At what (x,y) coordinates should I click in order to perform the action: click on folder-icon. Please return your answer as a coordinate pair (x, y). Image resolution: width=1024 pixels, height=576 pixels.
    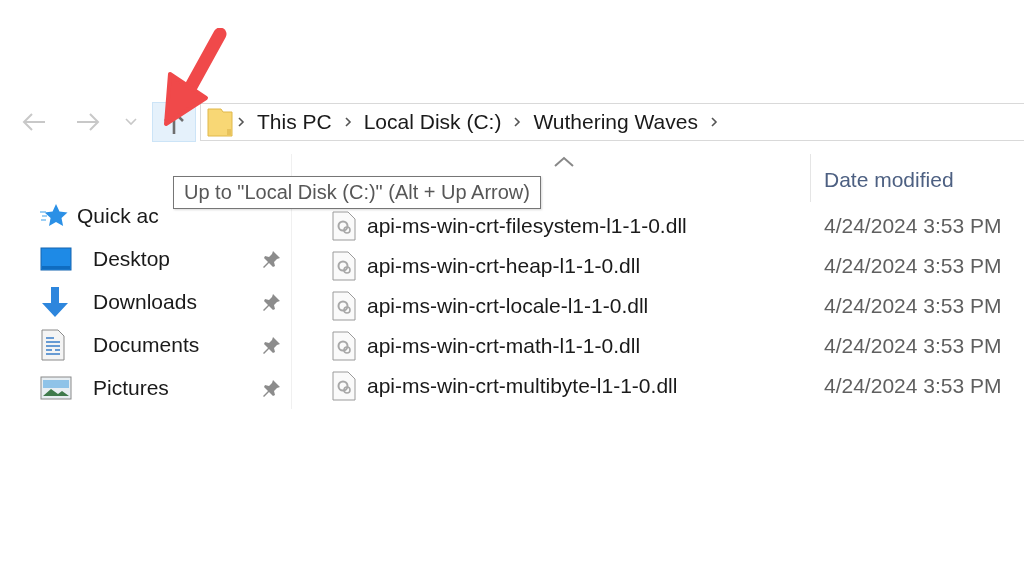
    Looking at the image, I should click on (220, 122).